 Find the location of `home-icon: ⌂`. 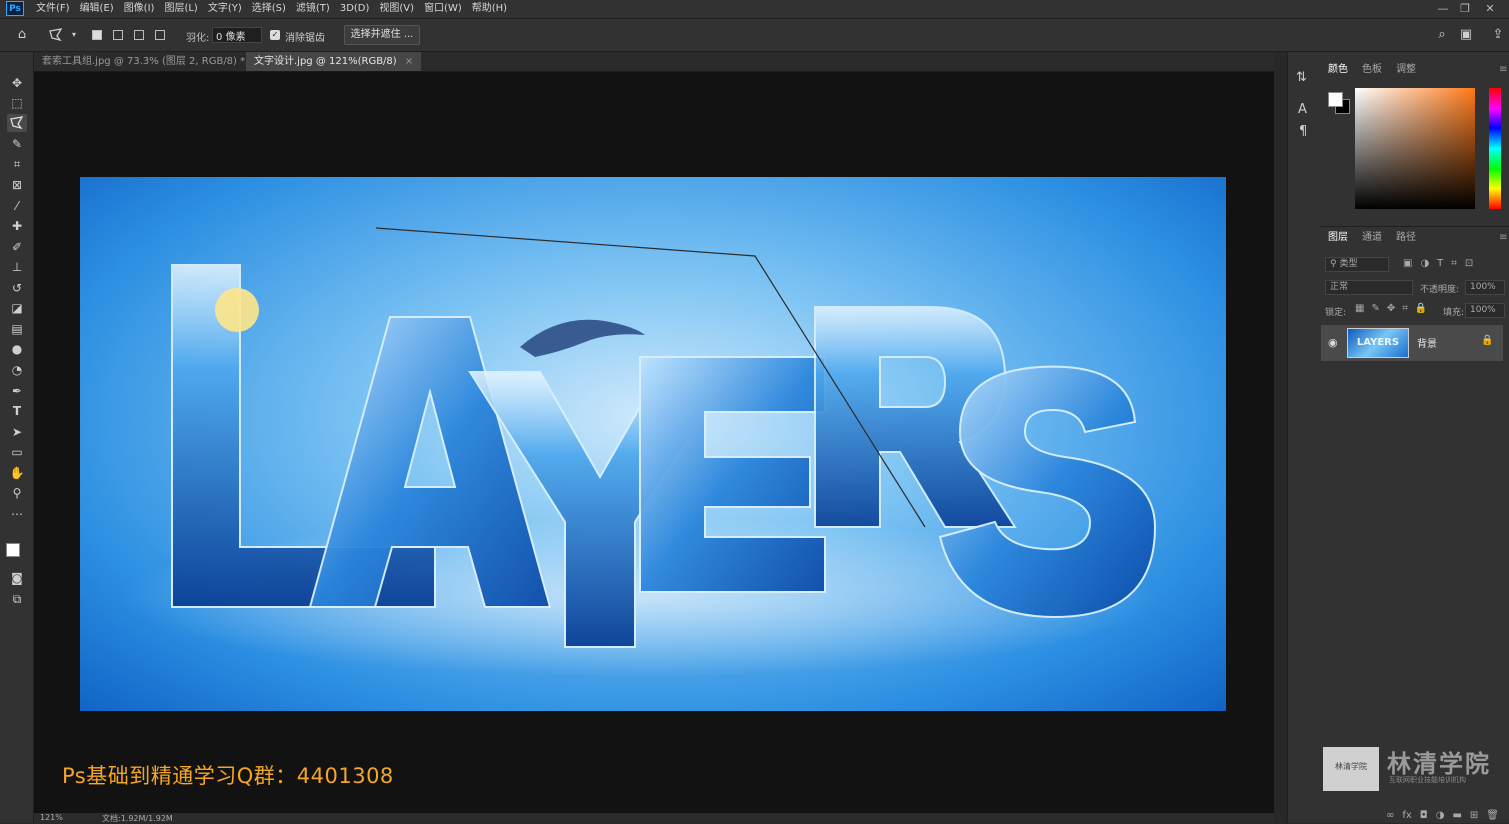

home-icon: ⌂ is located at coordinates (22, 35).